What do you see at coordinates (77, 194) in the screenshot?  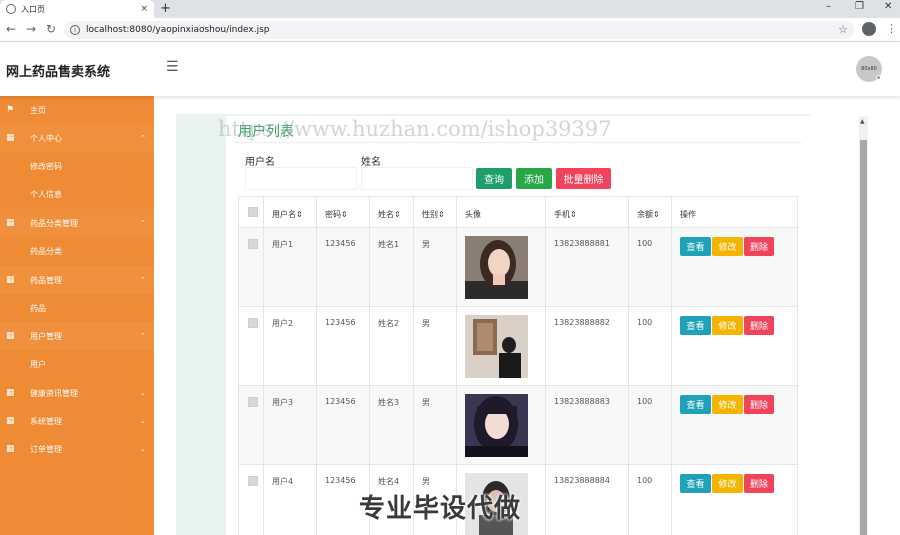 I see `sidebar-item-personal-info: 个人信息` at bounding box center [77, 194].